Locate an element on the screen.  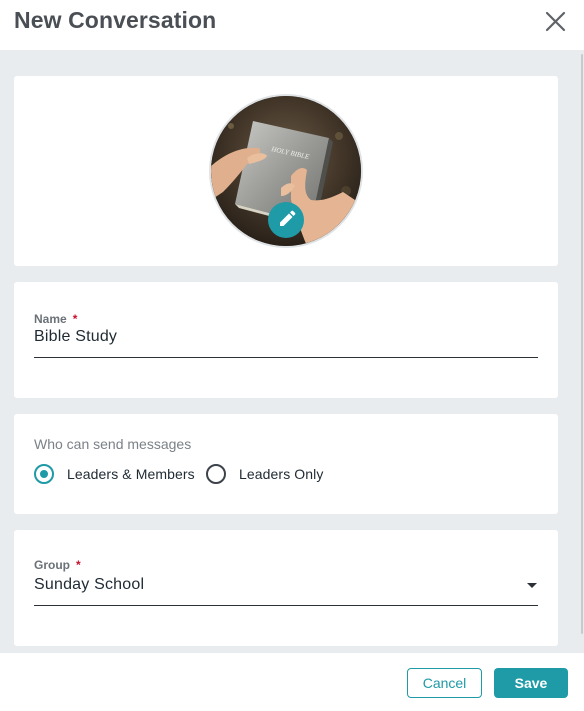
radio-unchecked-icon is located at coordinates (216, 474).